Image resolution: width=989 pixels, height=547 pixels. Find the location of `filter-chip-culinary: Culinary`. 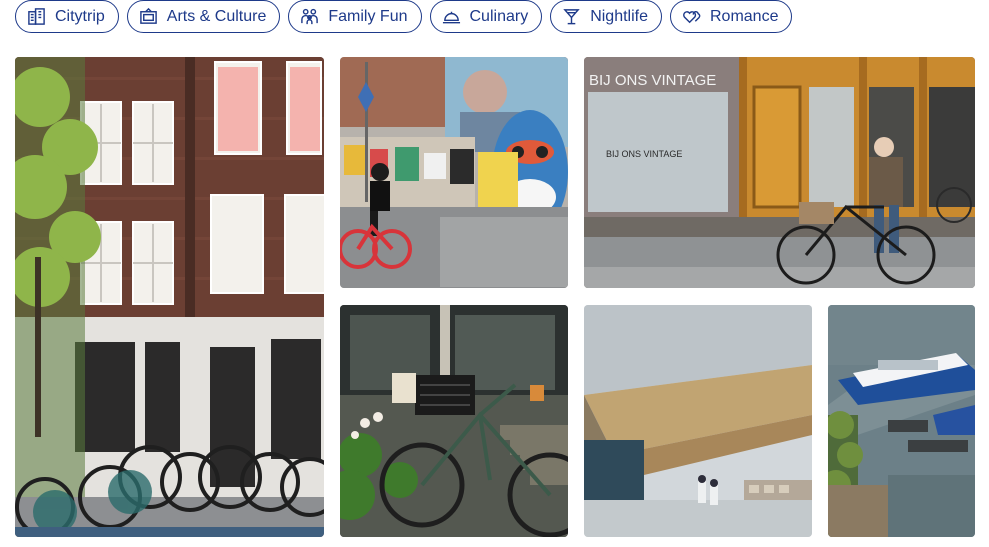

filter-chip-culinary: Culinary is located at coordinates (486, 16).